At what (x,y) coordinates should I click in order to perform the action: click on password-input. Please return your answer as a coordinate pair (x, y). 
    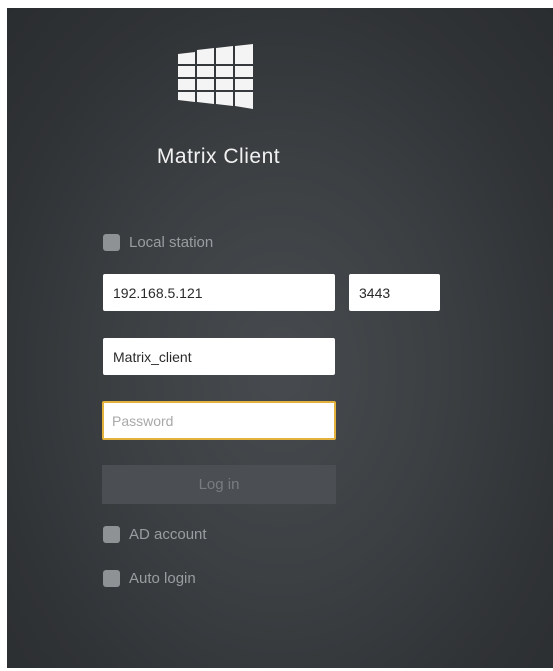
    Looking at the image, I should click on (219, 420).